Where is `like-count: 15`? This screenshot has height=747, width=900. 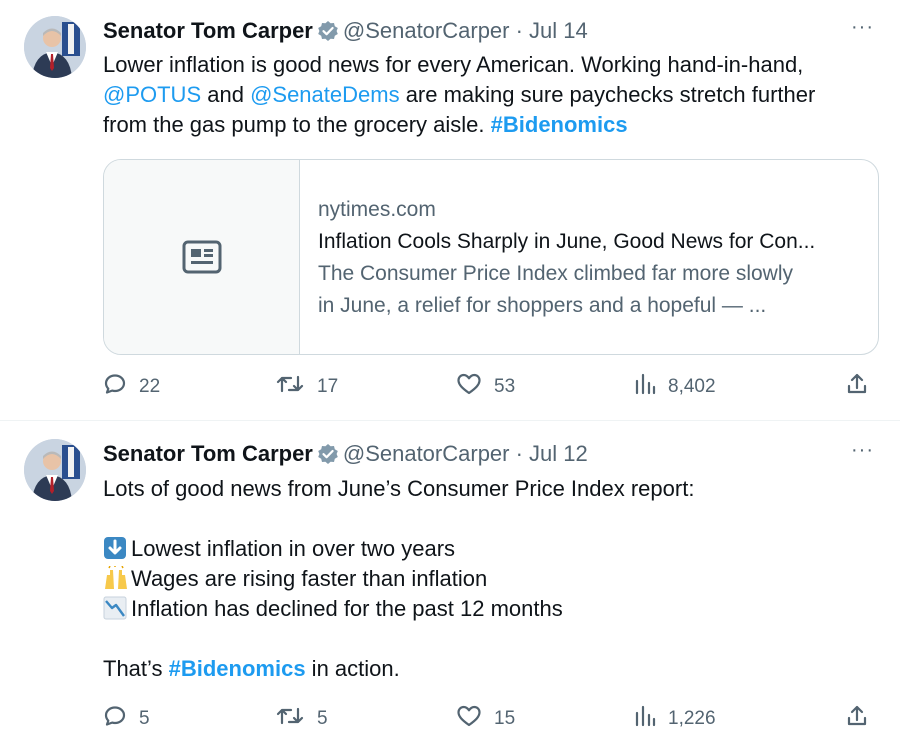 like-count: 15 is located at coordinates (505, 718).